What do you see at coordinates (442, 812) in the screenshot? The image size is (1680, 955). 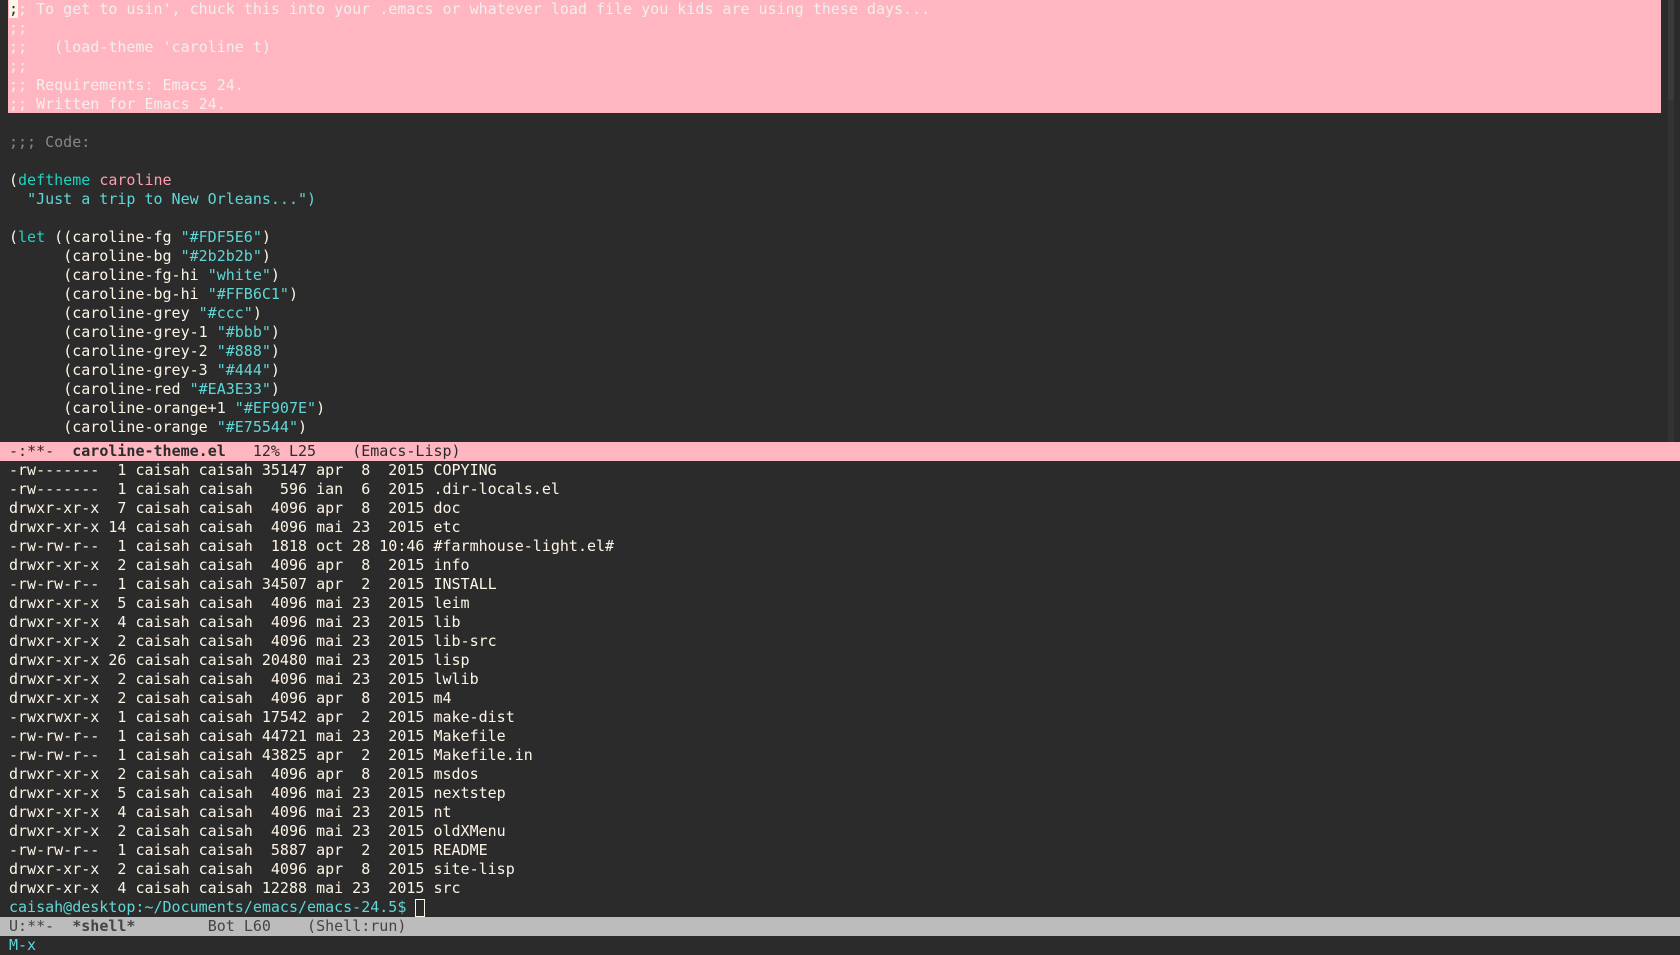 I see `listing-name: nt` at bounding box center [442, 812].